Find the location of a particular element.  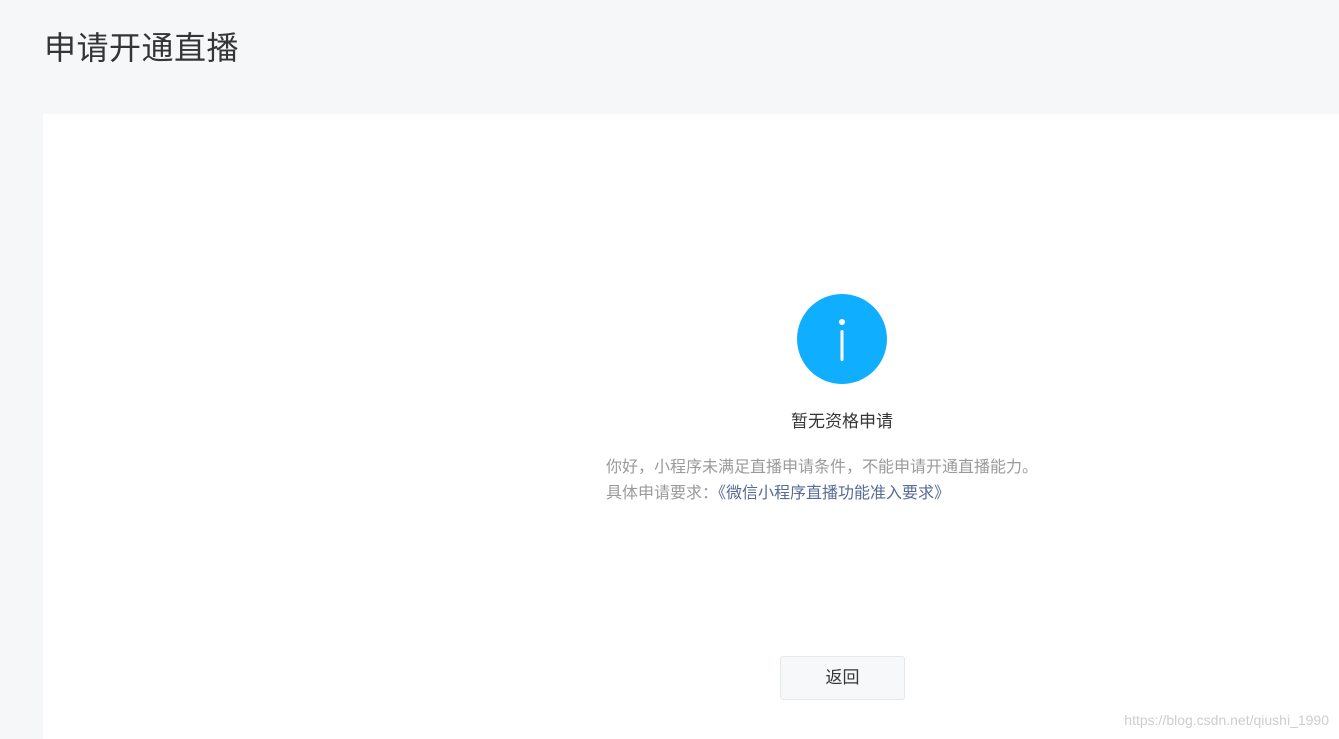

status-title: 暂无资格申请 is located at coordinates (842, 422).